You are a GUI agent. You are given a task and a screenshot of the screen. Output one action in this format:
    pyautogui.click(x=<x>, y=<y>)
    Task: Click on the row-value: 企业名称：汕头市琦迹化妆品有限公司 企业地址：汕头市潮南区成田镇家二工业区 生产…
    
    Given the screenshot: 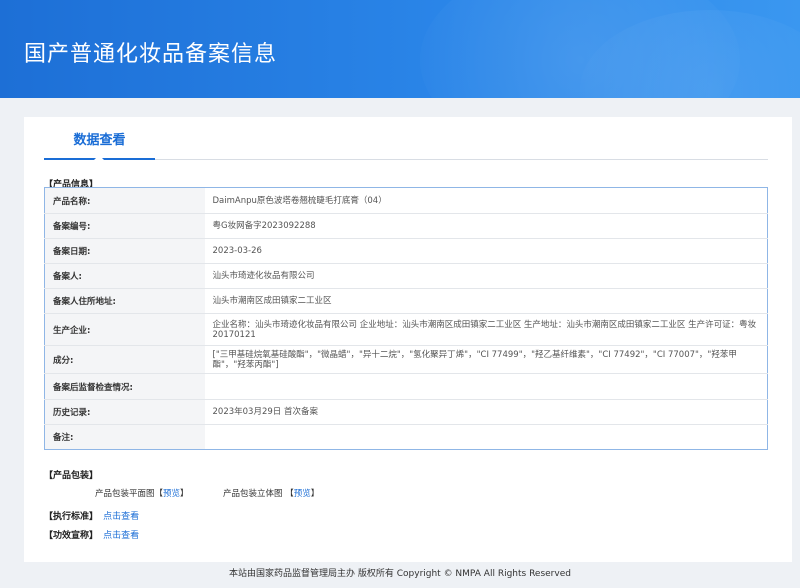 What is the action you would take?
    pyautogui.click(x=486, y=329)
    